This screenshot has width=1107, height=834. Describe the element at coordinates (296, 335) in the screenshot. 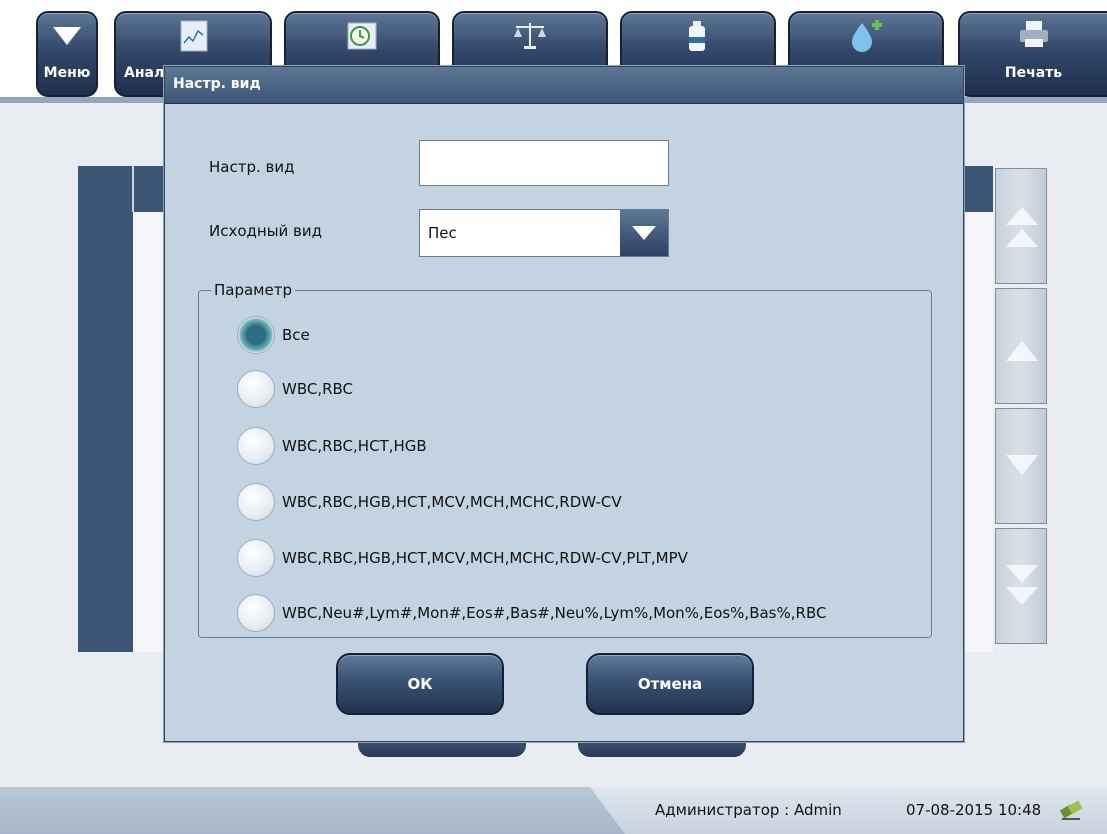

I see `radio-label: Все` at that location.